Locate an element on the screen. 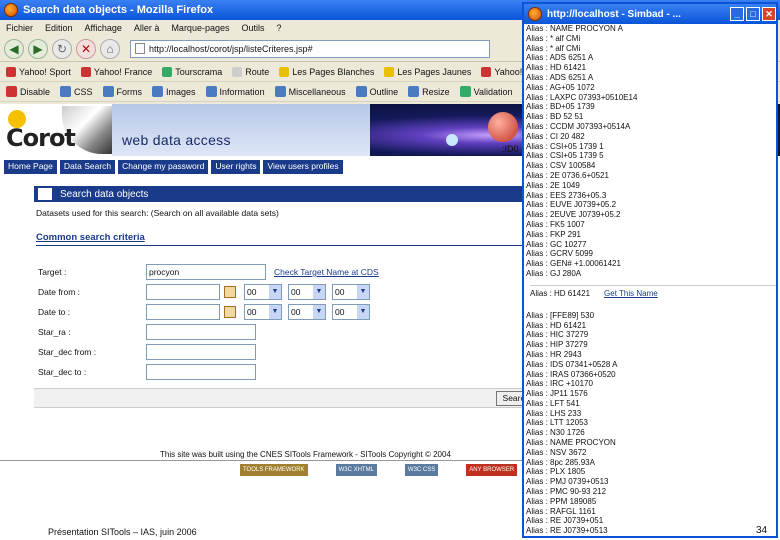 This screenshot has width=780, height=540. toolbar-information: Information is located at coordinates (235, 91).